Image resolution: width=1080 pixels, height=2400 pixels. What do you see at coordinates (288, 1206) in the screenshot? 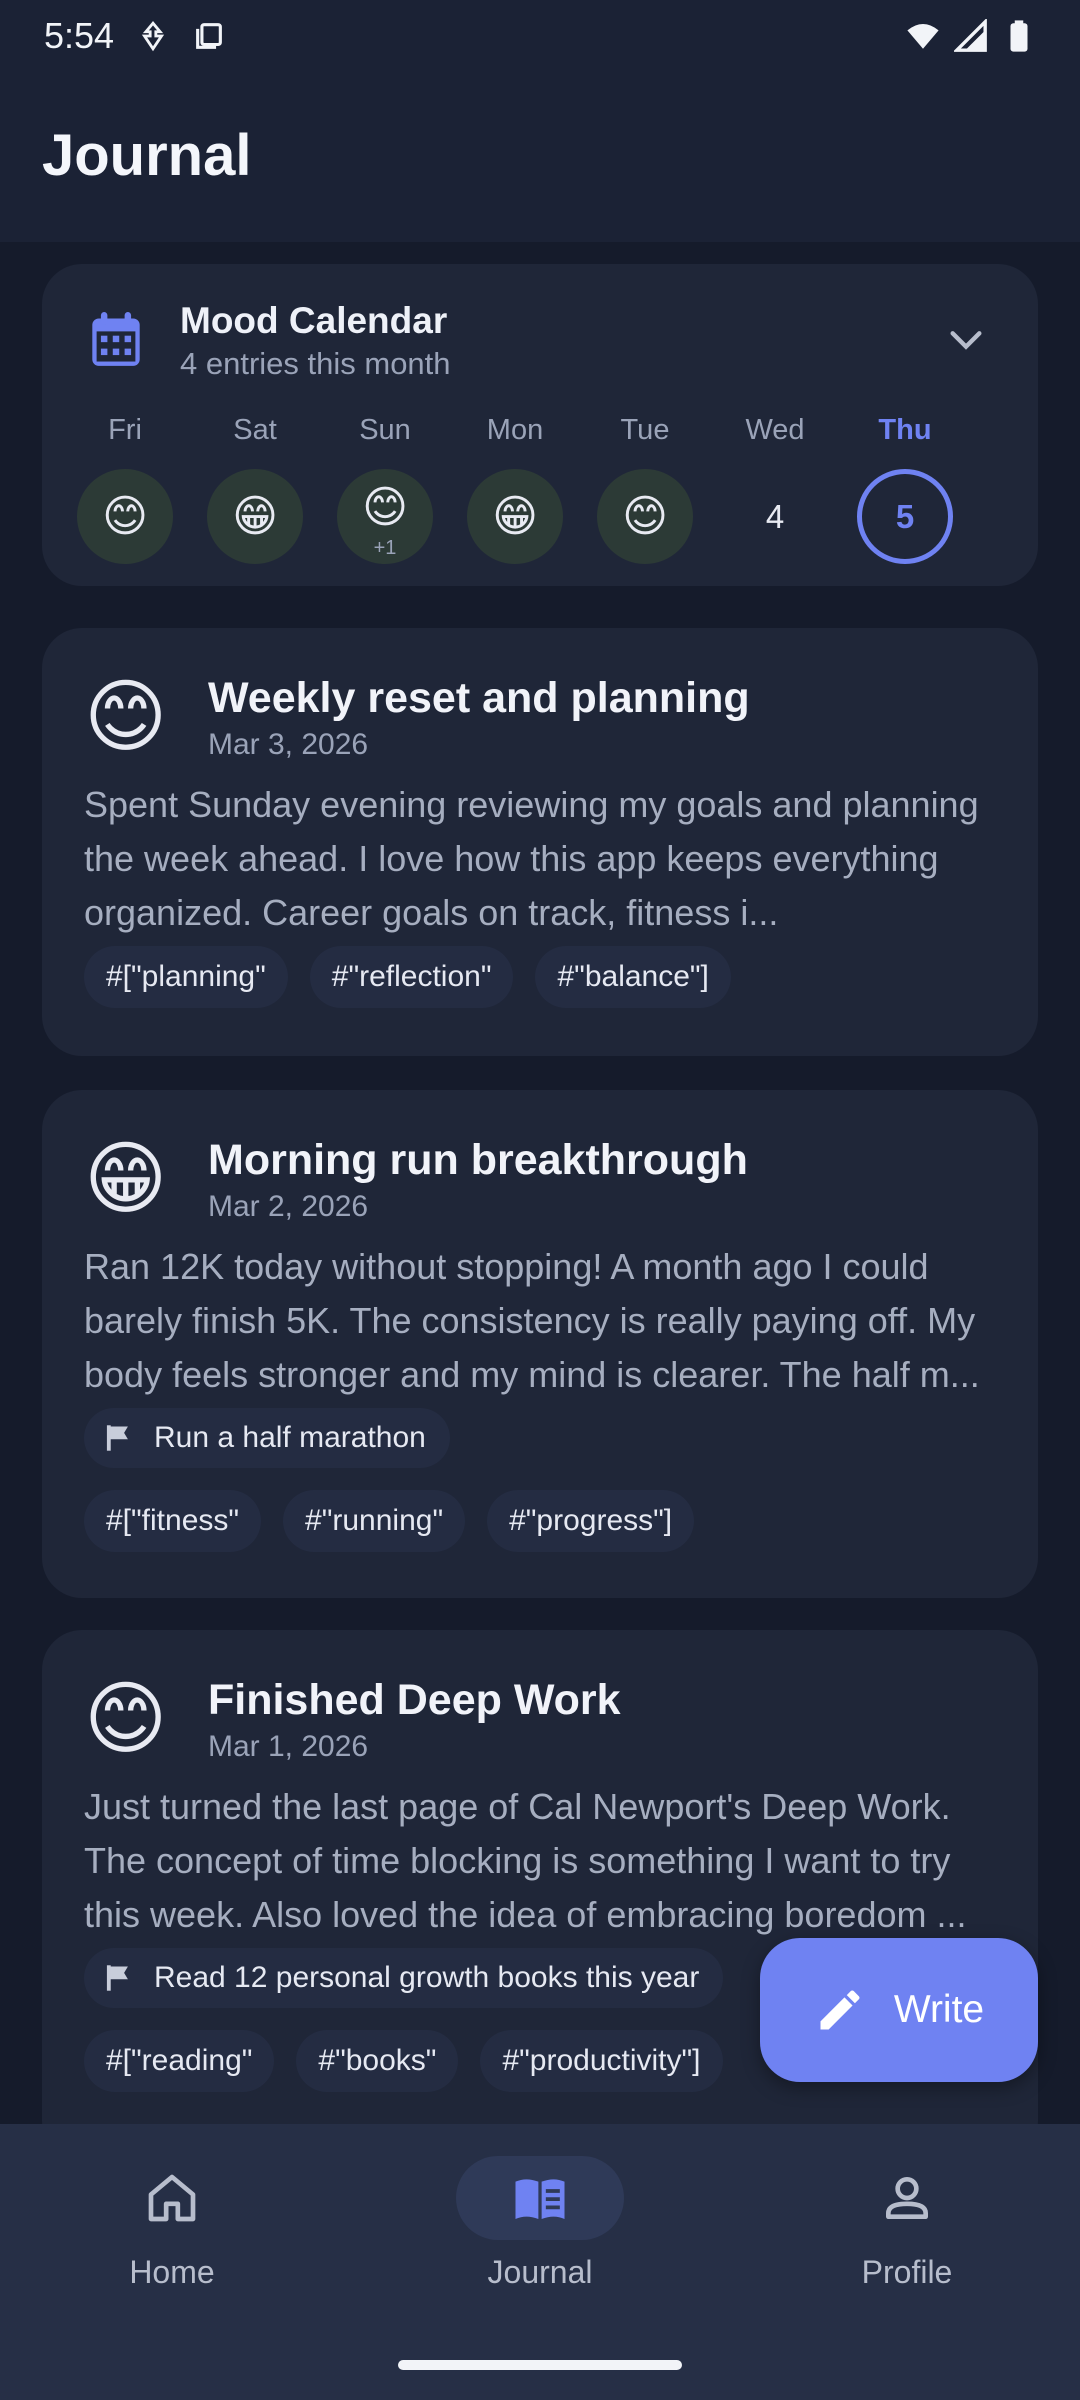
I see `entry-date: Mar 2, 2026` at bounding box center [288, 1206].